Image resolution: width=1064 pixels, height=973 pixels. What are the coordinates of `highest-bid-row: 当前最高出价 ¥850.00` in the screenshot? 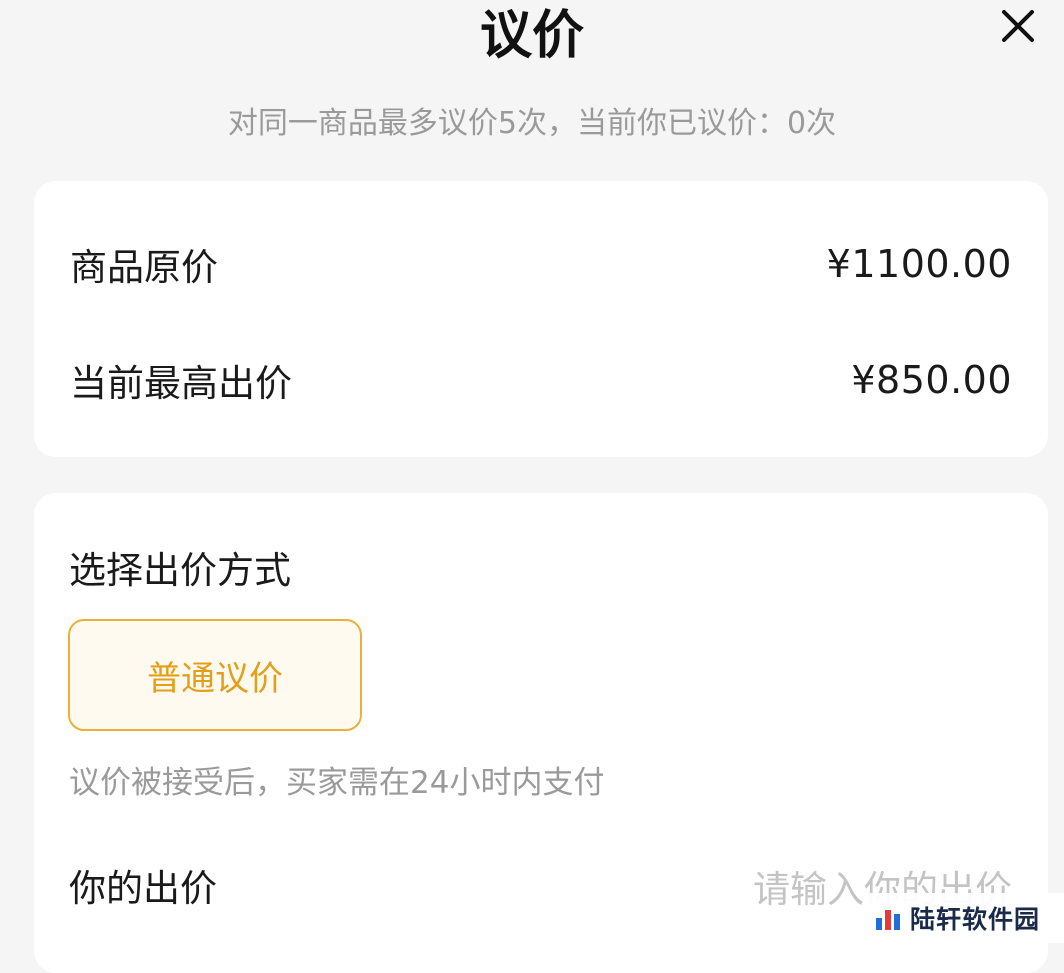 It's located at (541, 380).